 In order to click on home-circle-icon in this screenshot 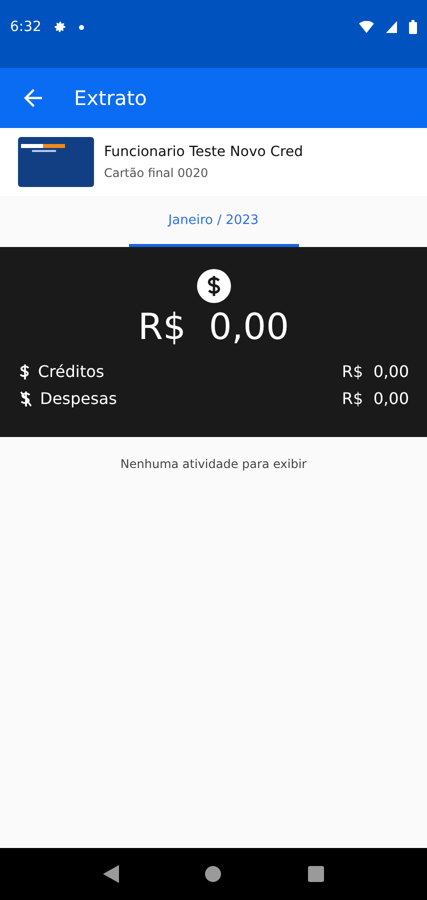, I will do `click(213, 874)`.